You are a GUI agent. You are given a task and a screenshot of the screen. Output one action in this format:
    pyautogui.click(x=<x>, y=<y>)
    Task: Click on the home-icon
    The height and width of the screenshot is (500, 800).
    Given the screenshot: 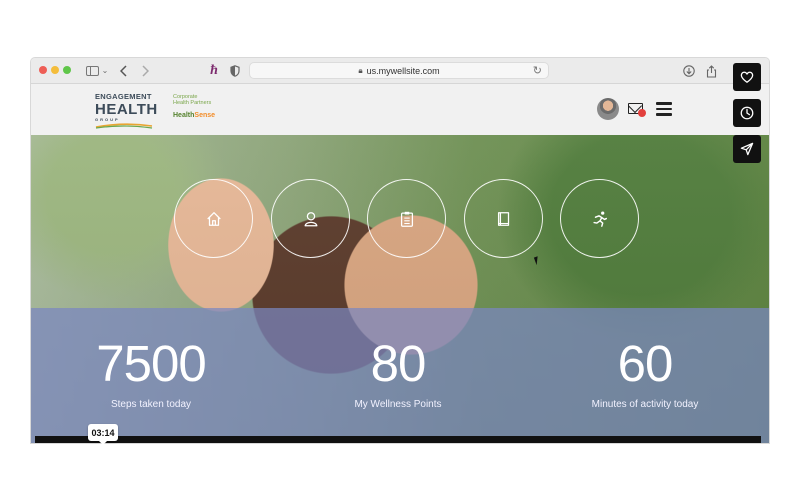 What is the action you would take?
    pyautogui.click(x=213, y=218)
    